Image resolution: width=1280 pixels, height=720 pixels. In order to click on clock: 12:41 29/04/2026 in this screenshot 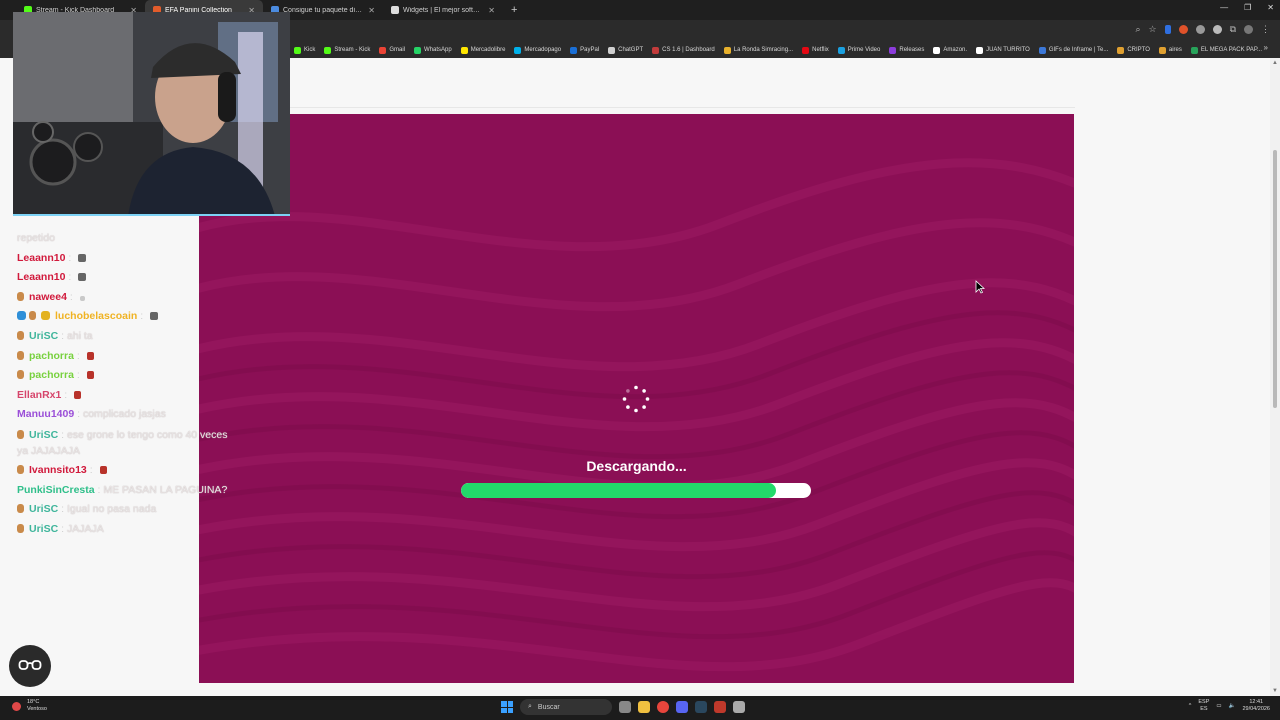, I will do `click(1256, 706)`.